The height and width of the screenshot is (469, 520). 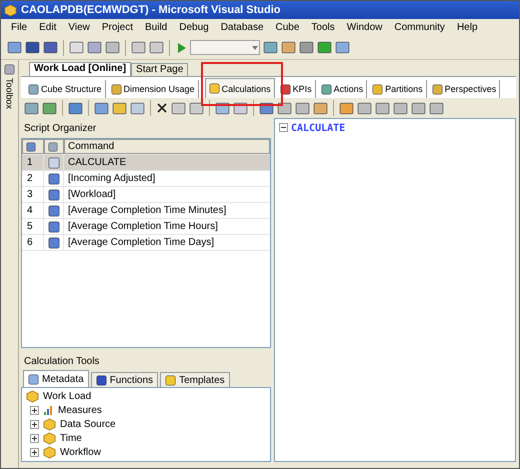 I want to click on toolbox-strip: Toolbox, so click(x=10, y=264).